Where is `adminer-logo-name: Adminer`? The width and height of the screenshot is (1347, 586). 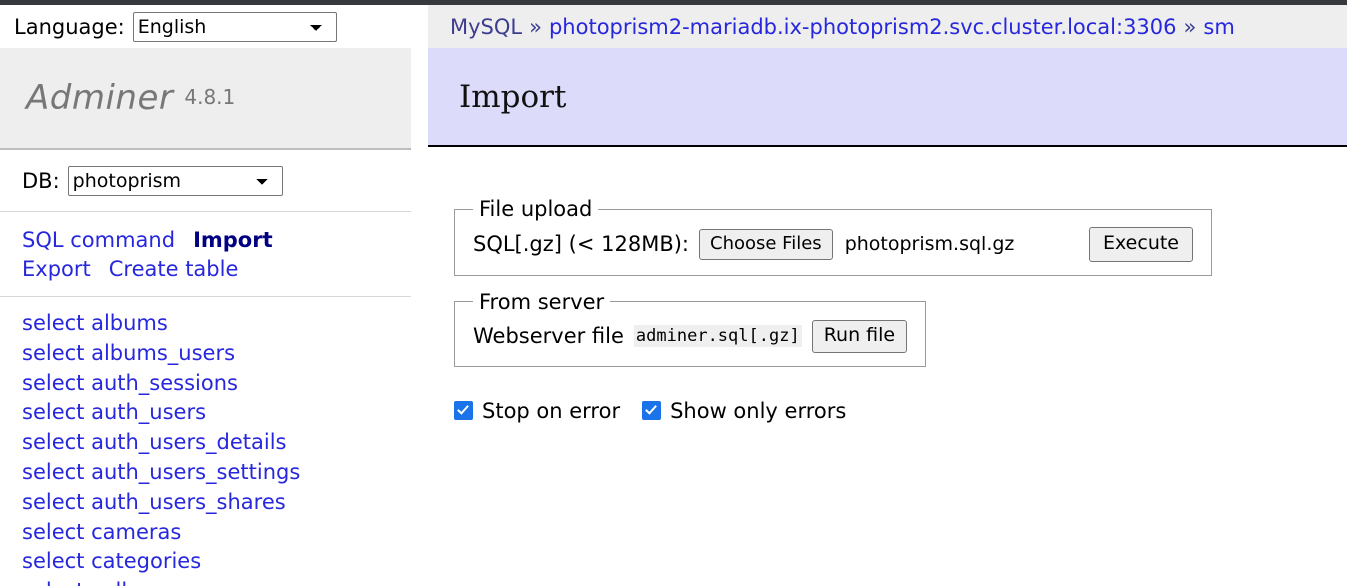
adminer-logo-name: Adminer is located at coordinates (100, 98).